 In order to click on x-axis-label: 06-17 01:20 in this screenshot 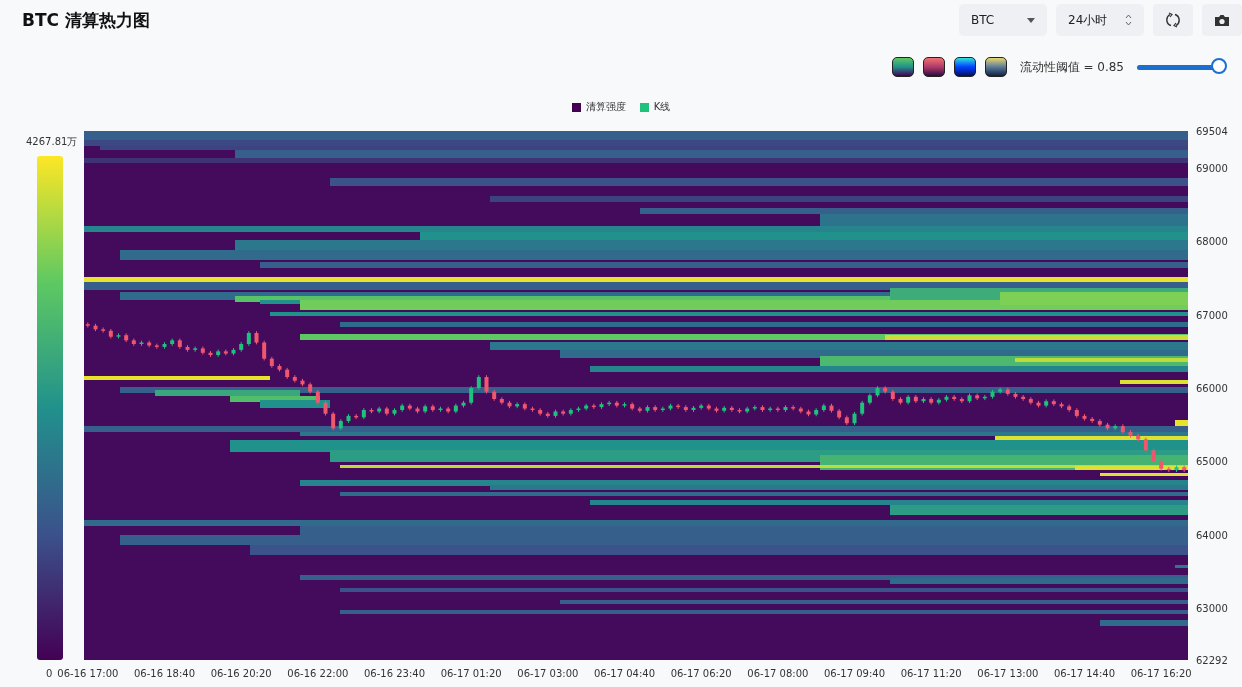, I will do `click(471, 673)`.